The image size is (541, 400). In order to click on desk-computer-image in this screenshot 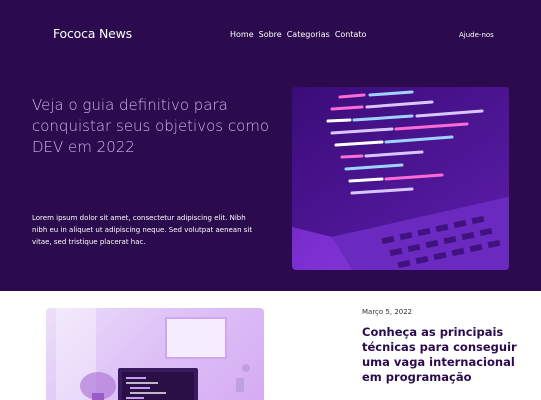, I will do `click(155, 354)`.